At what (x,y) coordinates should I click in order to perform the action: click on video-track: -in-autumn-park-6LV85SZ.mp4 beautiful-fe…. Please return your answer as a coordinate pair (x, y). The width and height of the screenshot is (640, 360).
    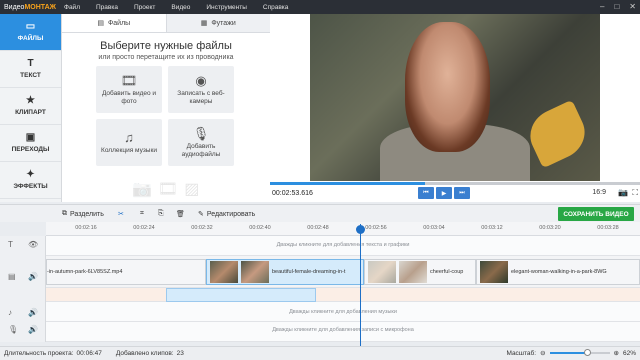
    Looking at the image, I should click on (343, 272).